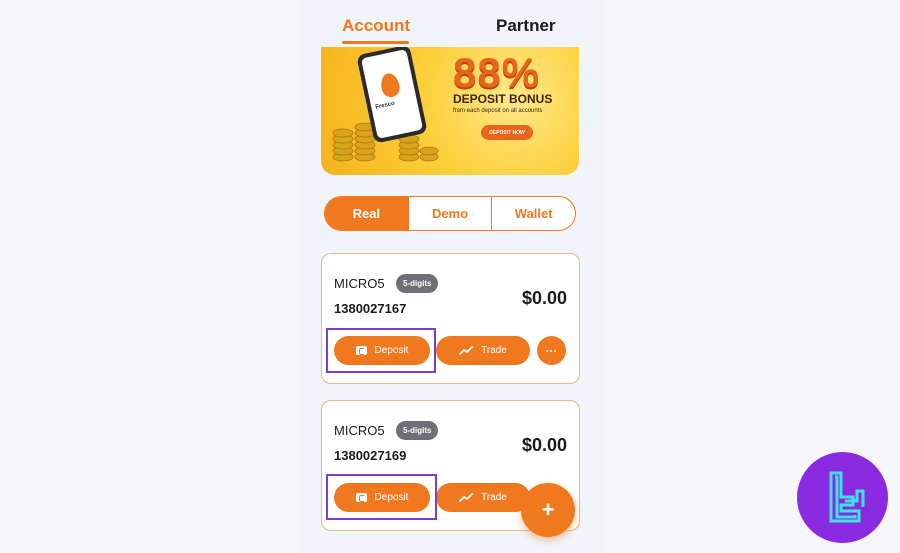 This screenshot has height=553, width=900. I want to click on plus-icon: +, so click(548, 509).